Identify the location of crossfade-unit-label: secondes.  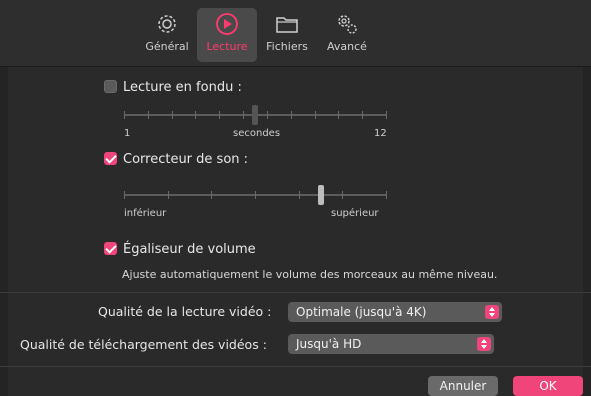
(257, 133).